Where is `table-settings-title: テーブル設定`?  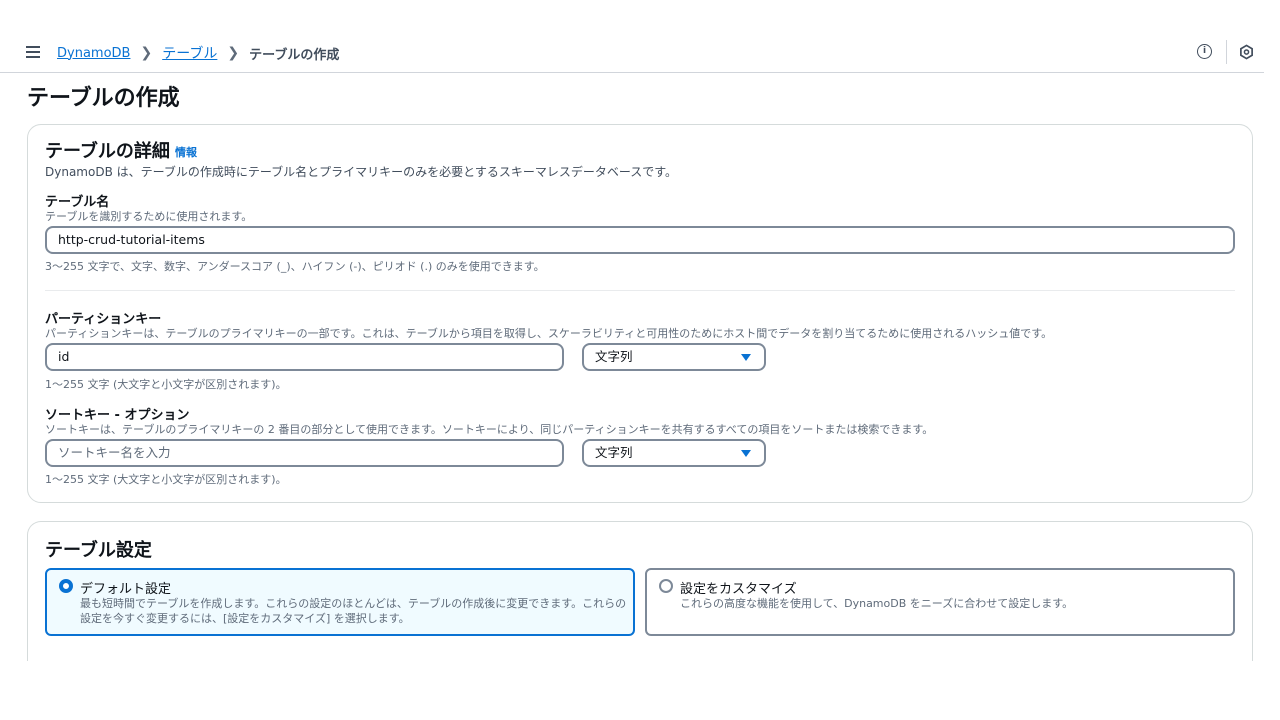
table-settings-title: テーブル設定 is located at coordinates (98, 550).